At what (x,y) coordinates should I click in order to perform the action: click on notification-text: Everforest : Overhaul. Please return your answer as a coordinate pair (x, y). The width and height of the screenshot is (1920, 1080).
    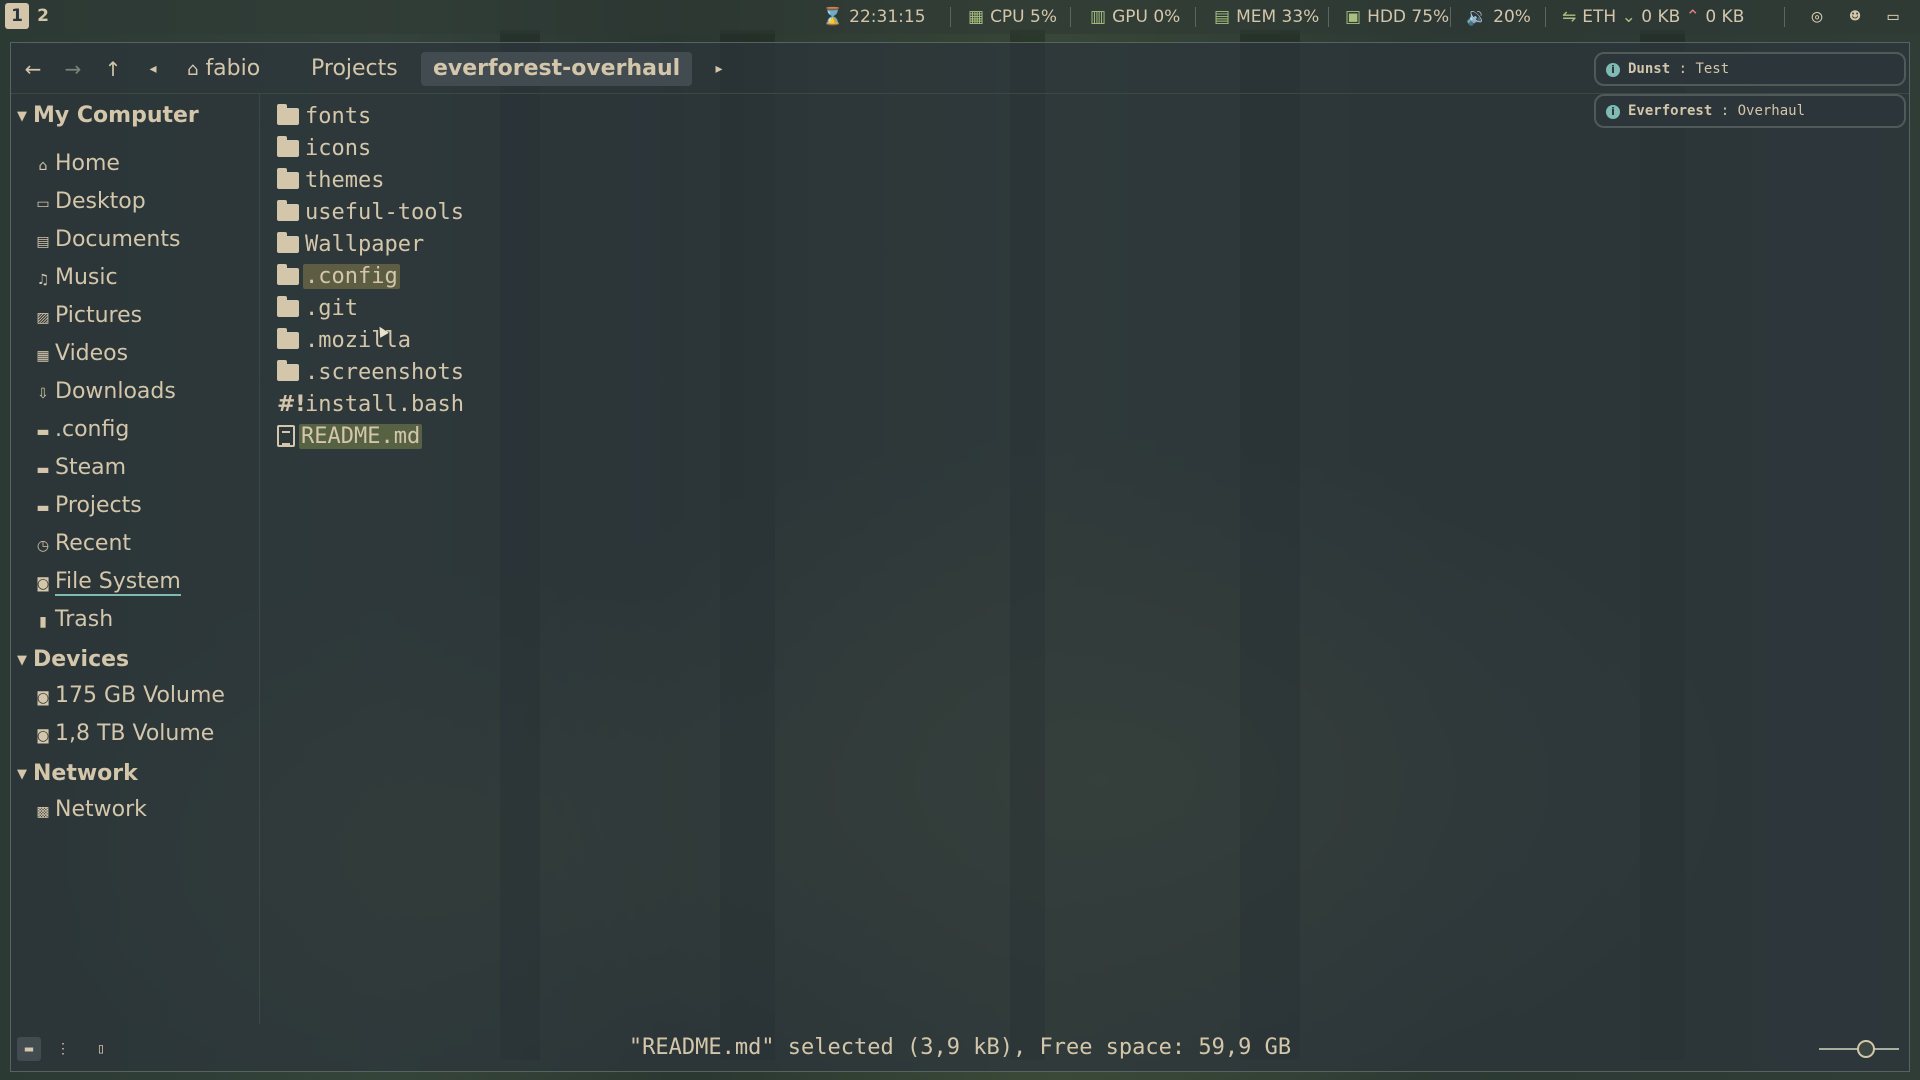
    Looking at the image, I should click on (1716, 111).